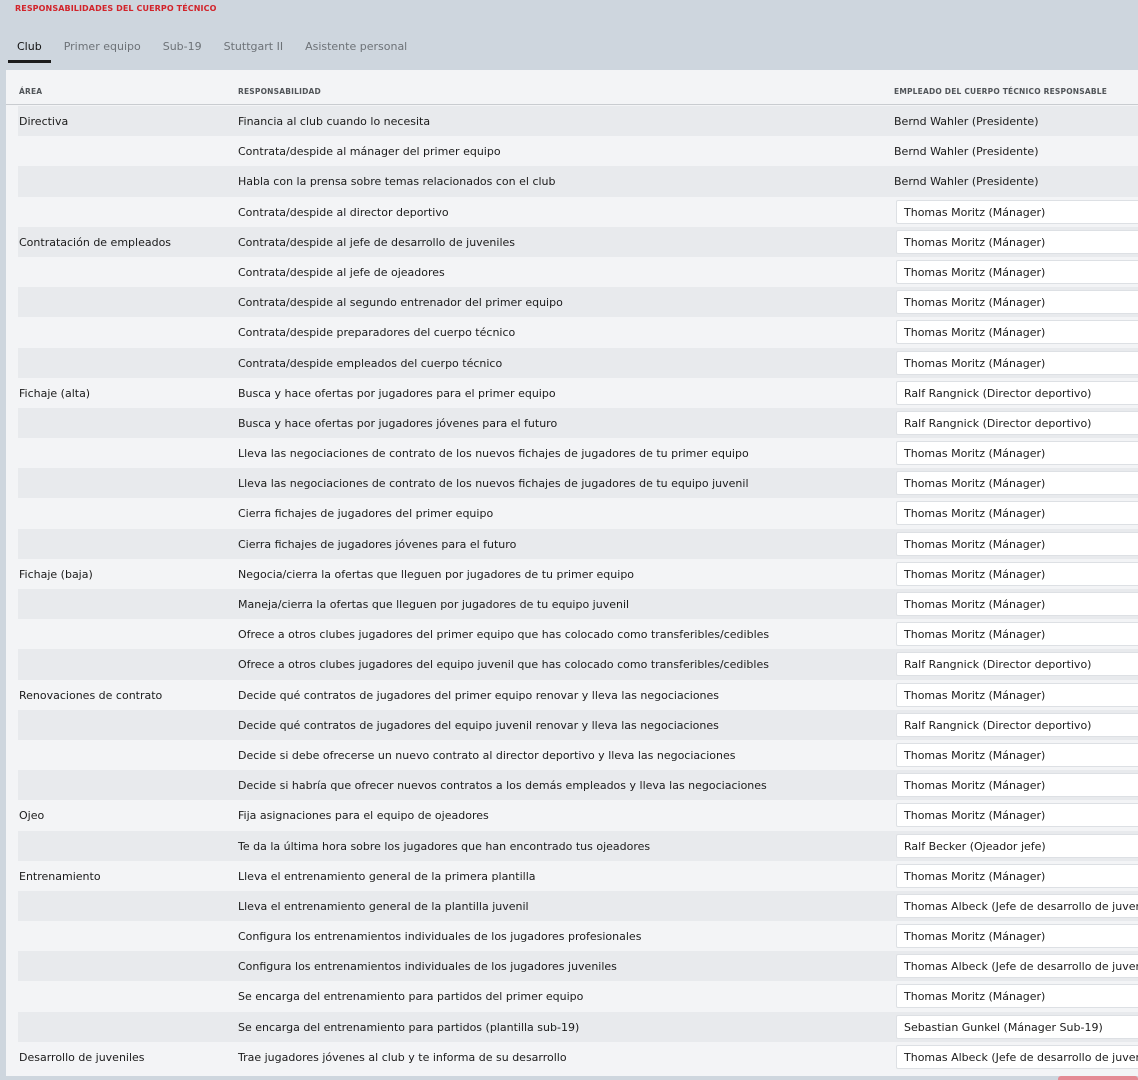  What do you see at coordinates (30, 91) in the screenshot?
I see `column-header-area: ÁREA` at bounding box center [30, 91].